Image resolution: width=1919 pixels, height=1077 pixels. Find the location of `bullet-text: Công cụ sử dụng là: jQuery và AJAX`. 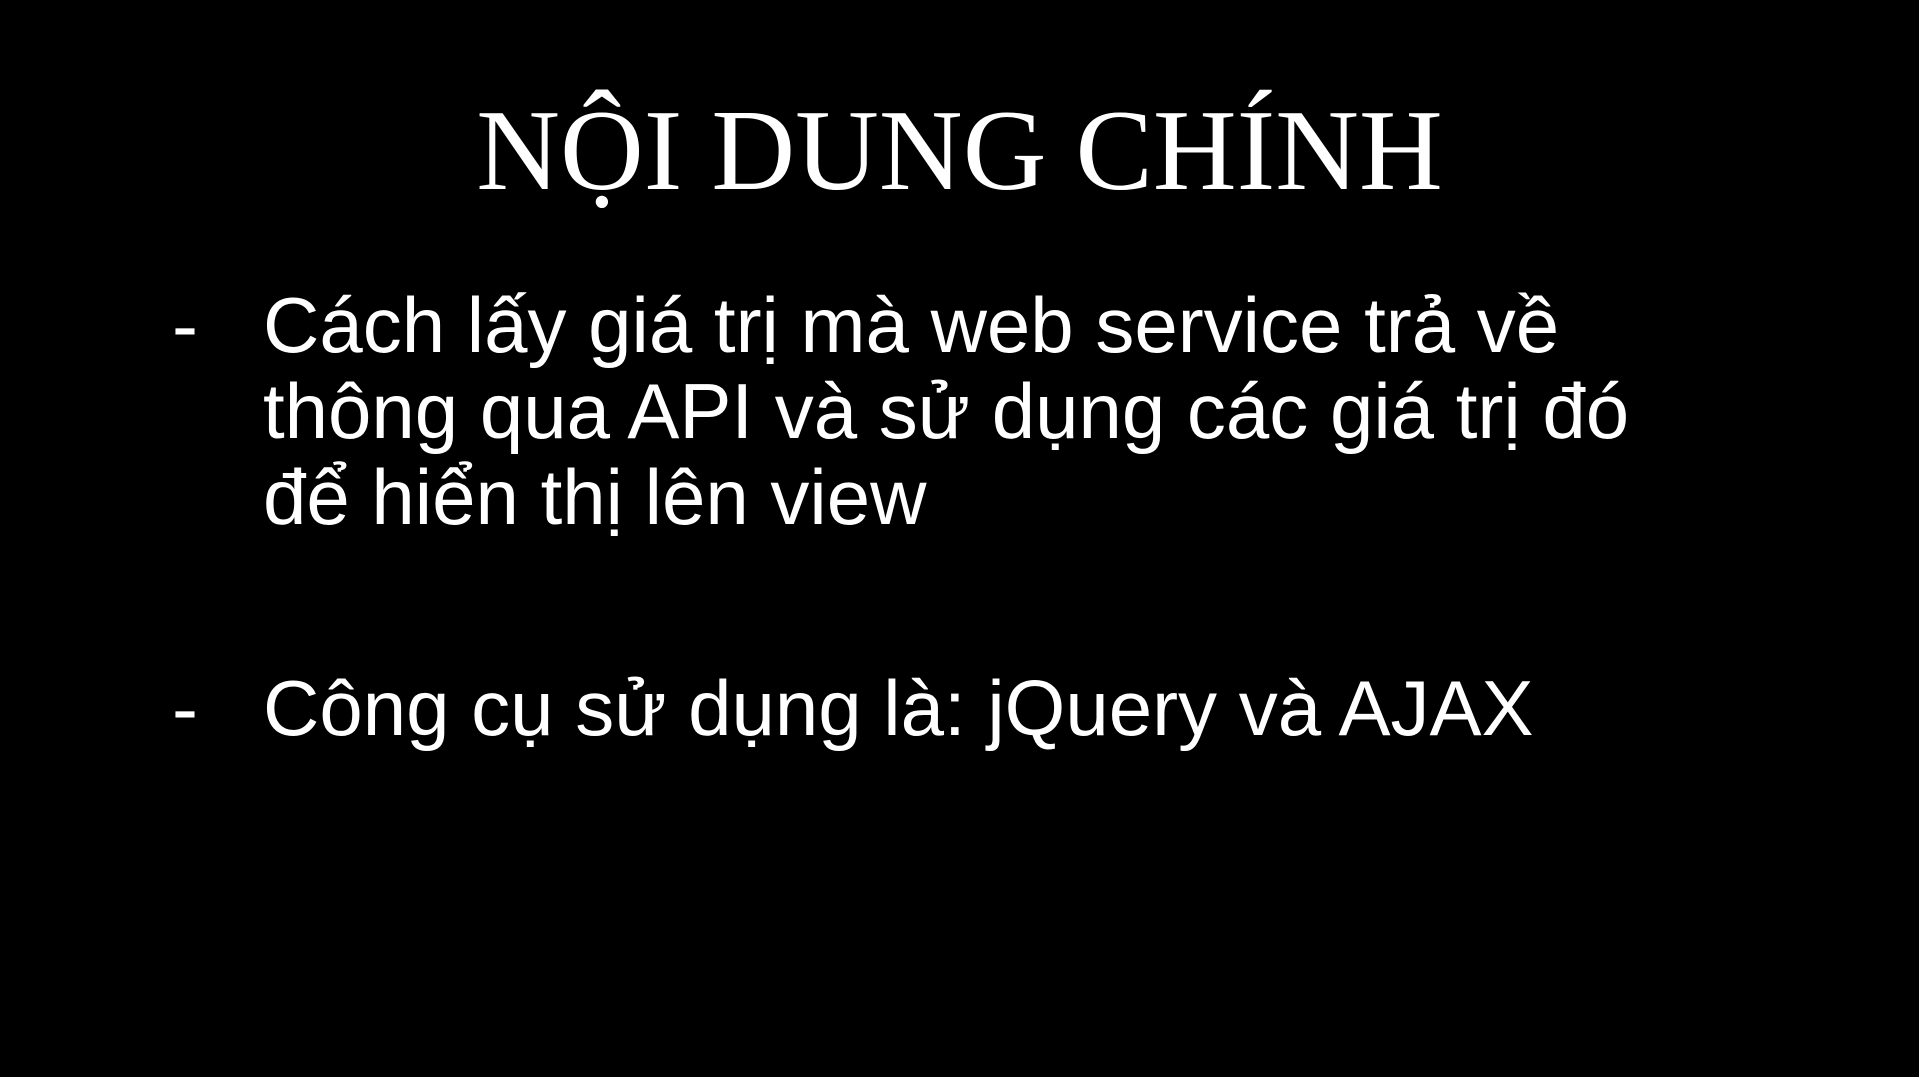

bullet-text: Công cụ sử dụng là: jQuery và AJAX is located at coordinates (993, 708).